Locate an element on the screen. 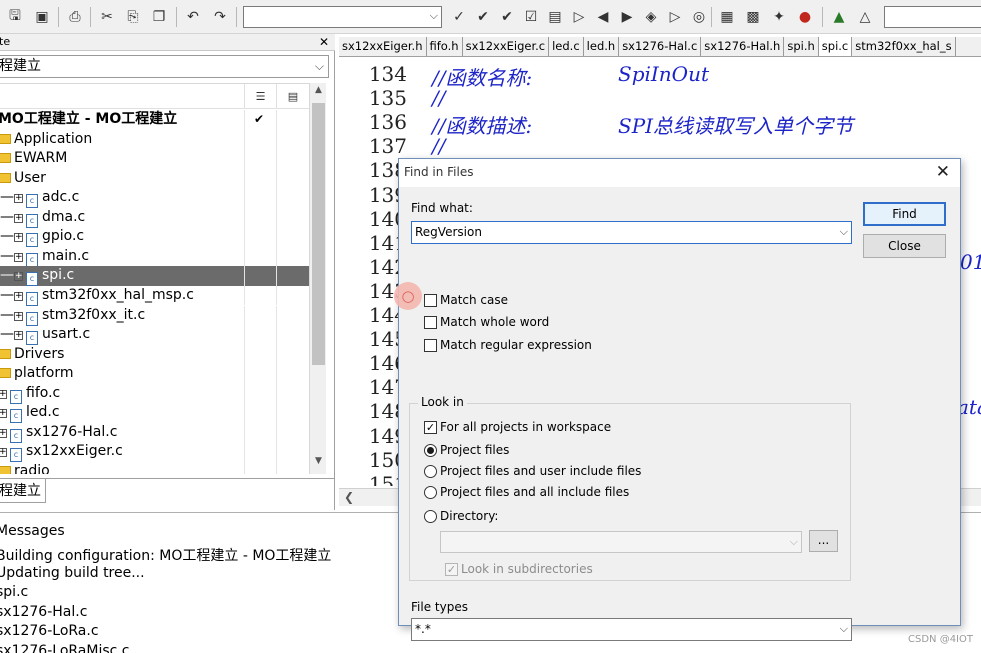 This screenshot has width=981, height=653. tree-file: +c sx12xxEiger.c is located at coordinates (154, 452).